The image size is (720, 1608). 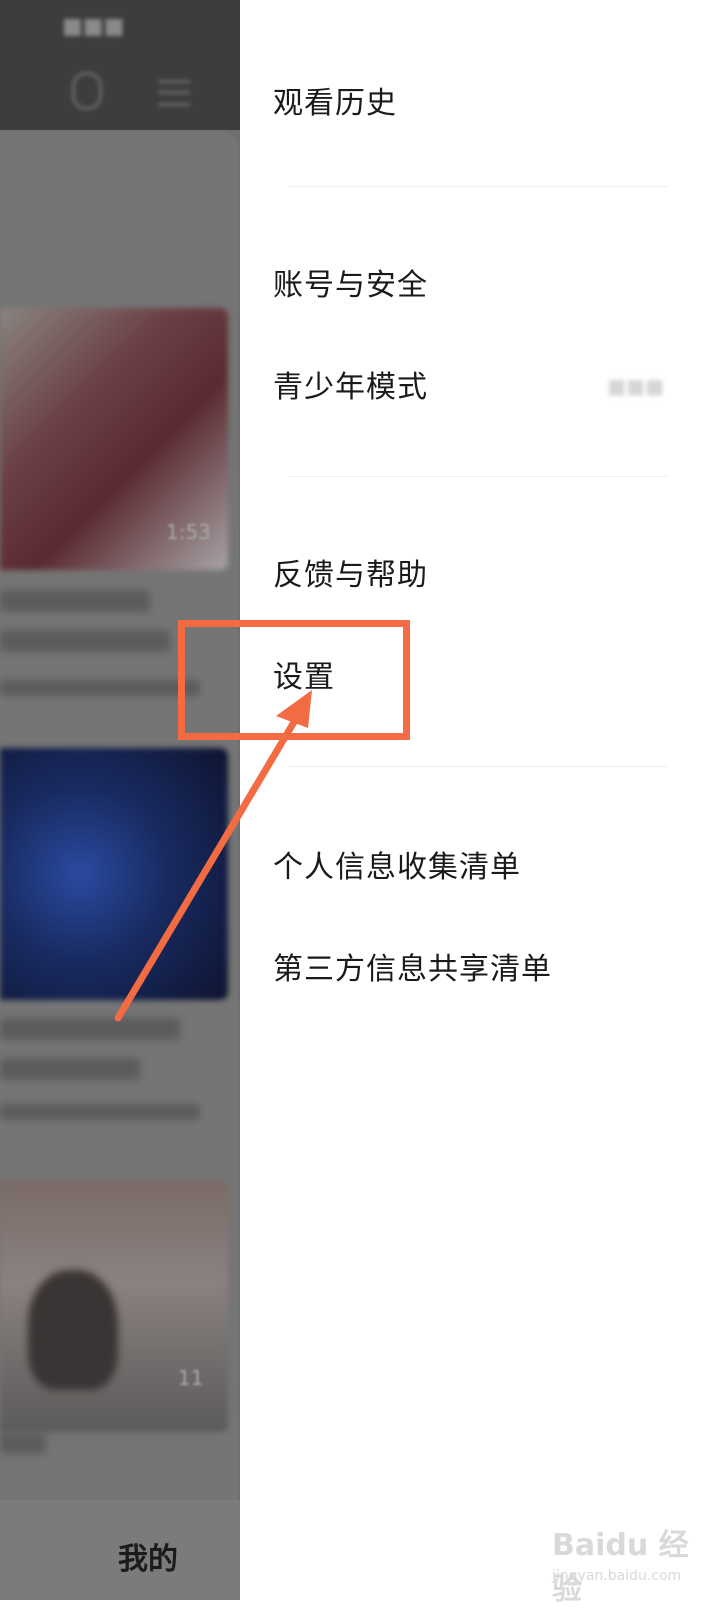 I want to click on menu-item-personal-info-list: 个人信息收集清单, so click(x=397, y=864).